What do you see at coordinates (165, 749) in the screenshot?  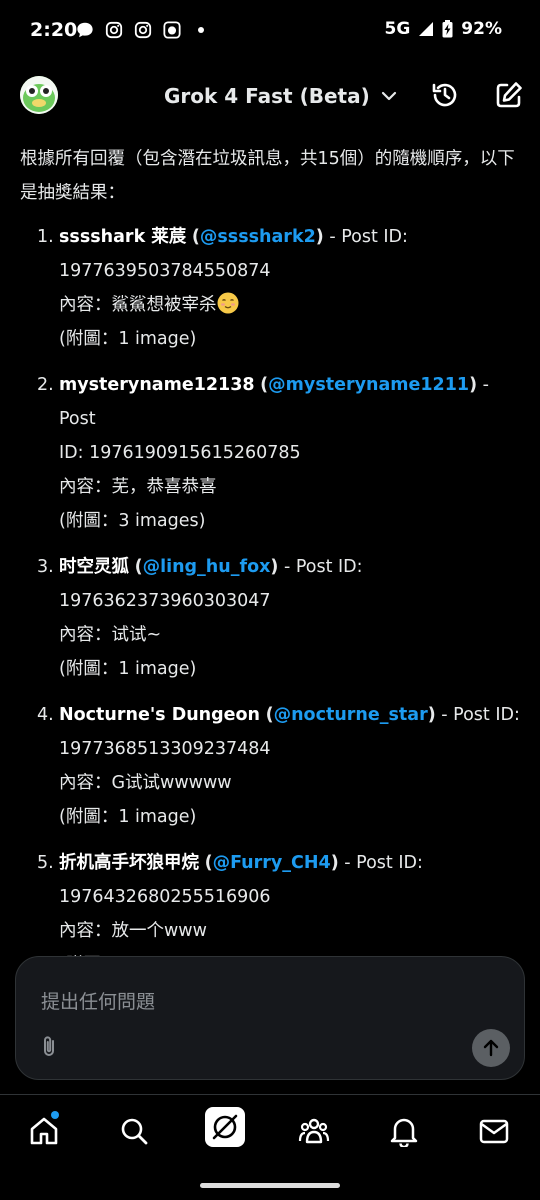 I see `post-id: 1977368513309237484` at bounding box center [165, 749].